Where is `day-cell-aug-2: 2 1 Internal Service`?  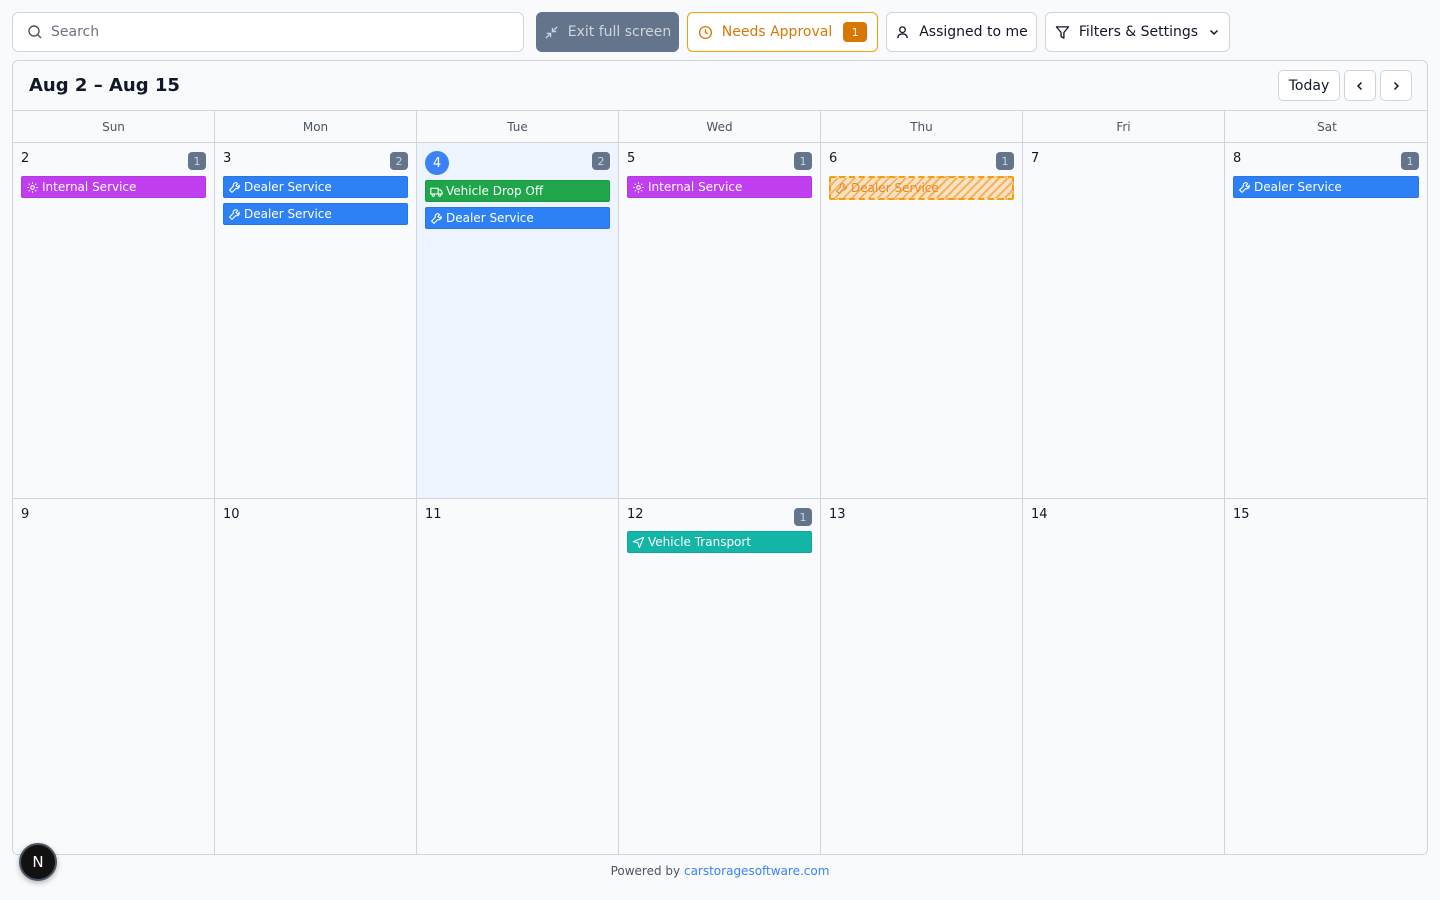
day-cell-aug-2: 2 1 Internal Service is located at coordinates (114, 320).